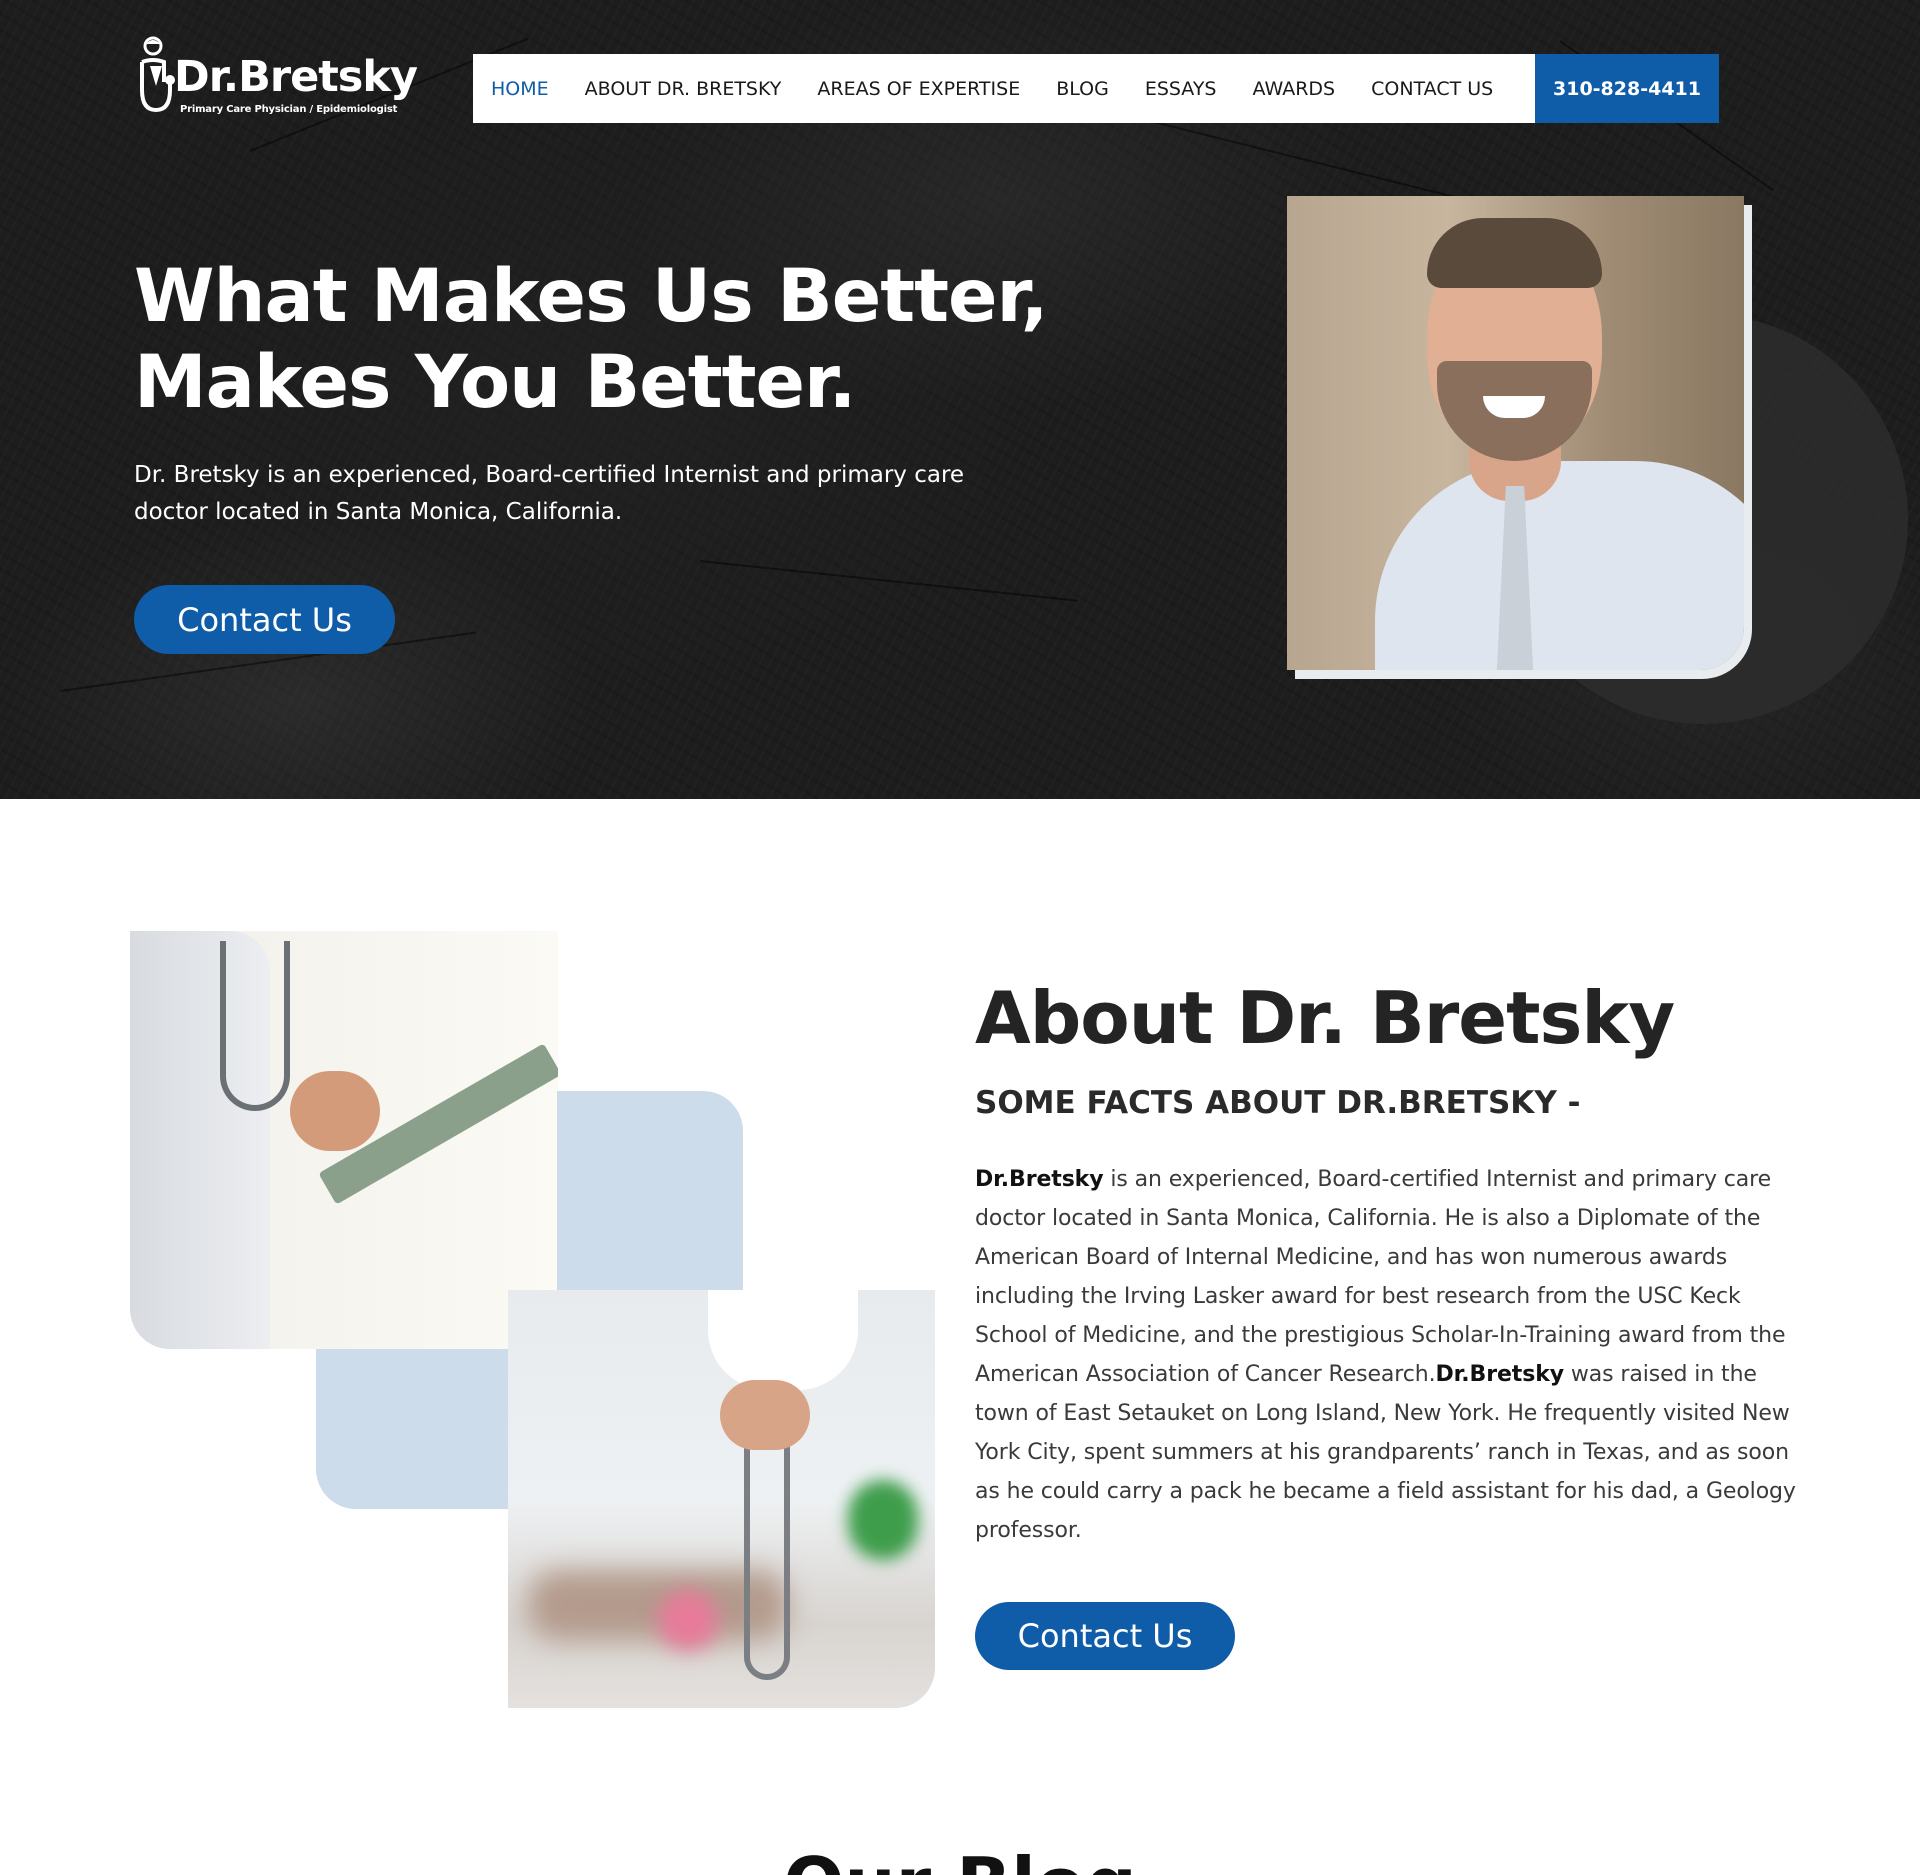 Image resolution: width=1920 pixels, height=1875 pixels. Describe the element at coordinates (1627, 88) in the screenshot. I see `phone-button: 310-828-4411` at that location.